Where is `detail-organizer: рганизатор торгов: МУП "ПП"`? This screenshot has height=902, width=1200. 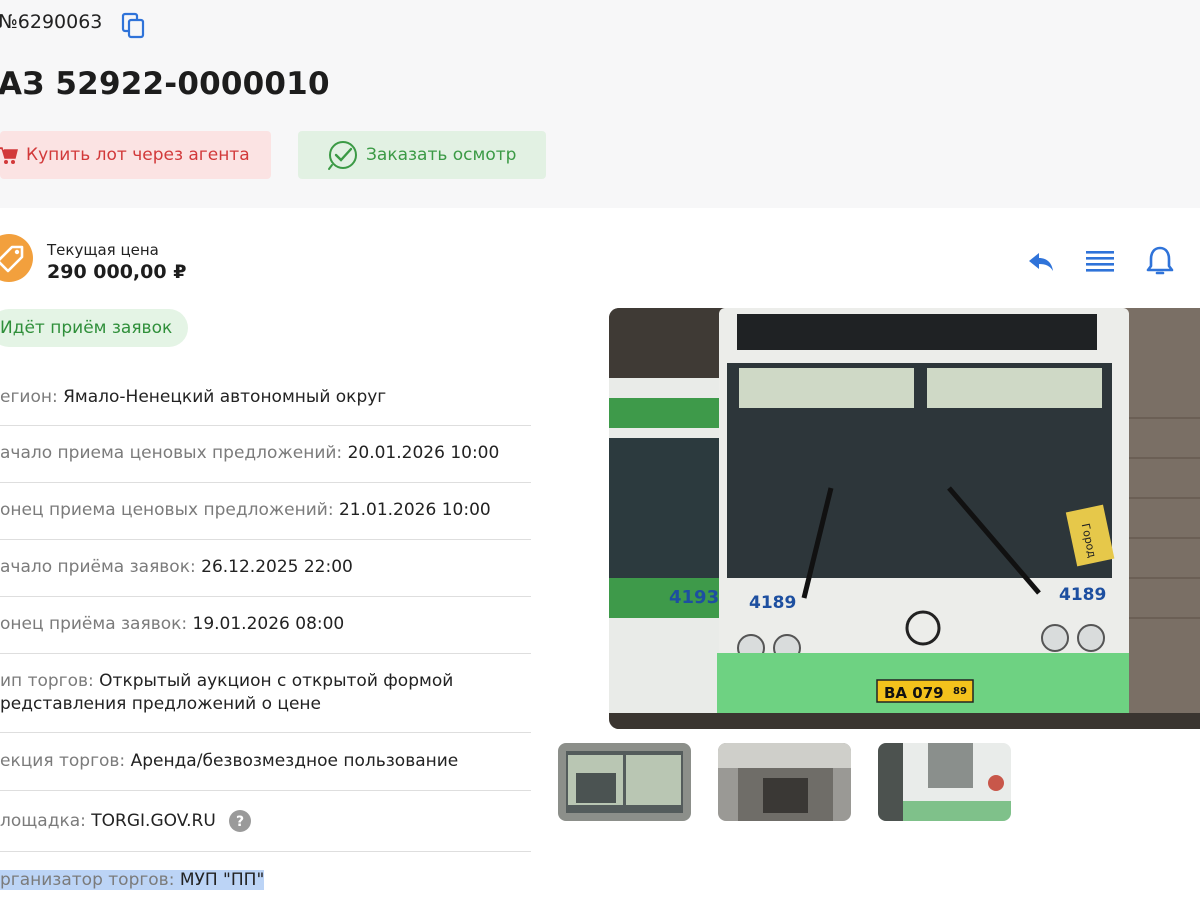
detail-organizer: рганизатор торгов: МУП "ПП" is located at coordinates (265, 877).